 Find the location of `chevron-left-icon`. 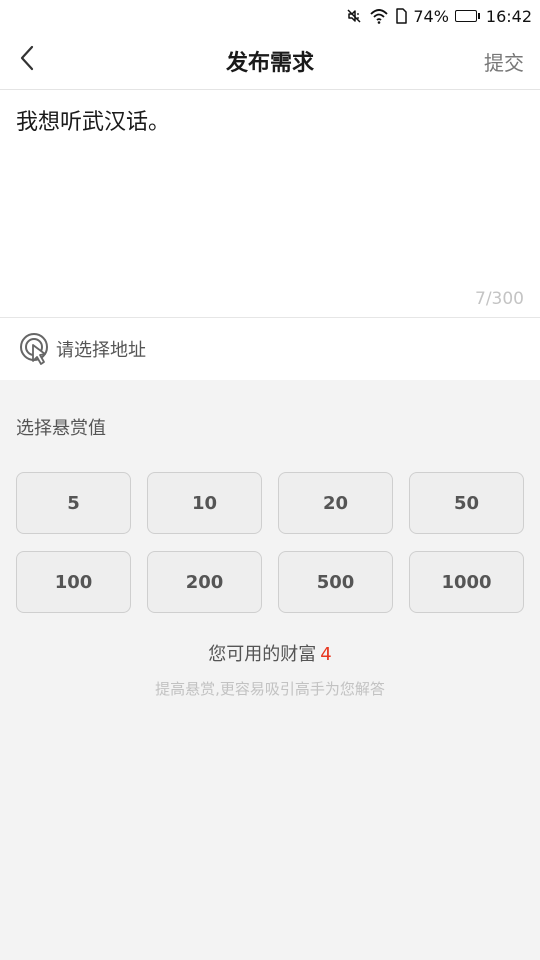

chevron-left-icon is located at coordinates (27, 60).